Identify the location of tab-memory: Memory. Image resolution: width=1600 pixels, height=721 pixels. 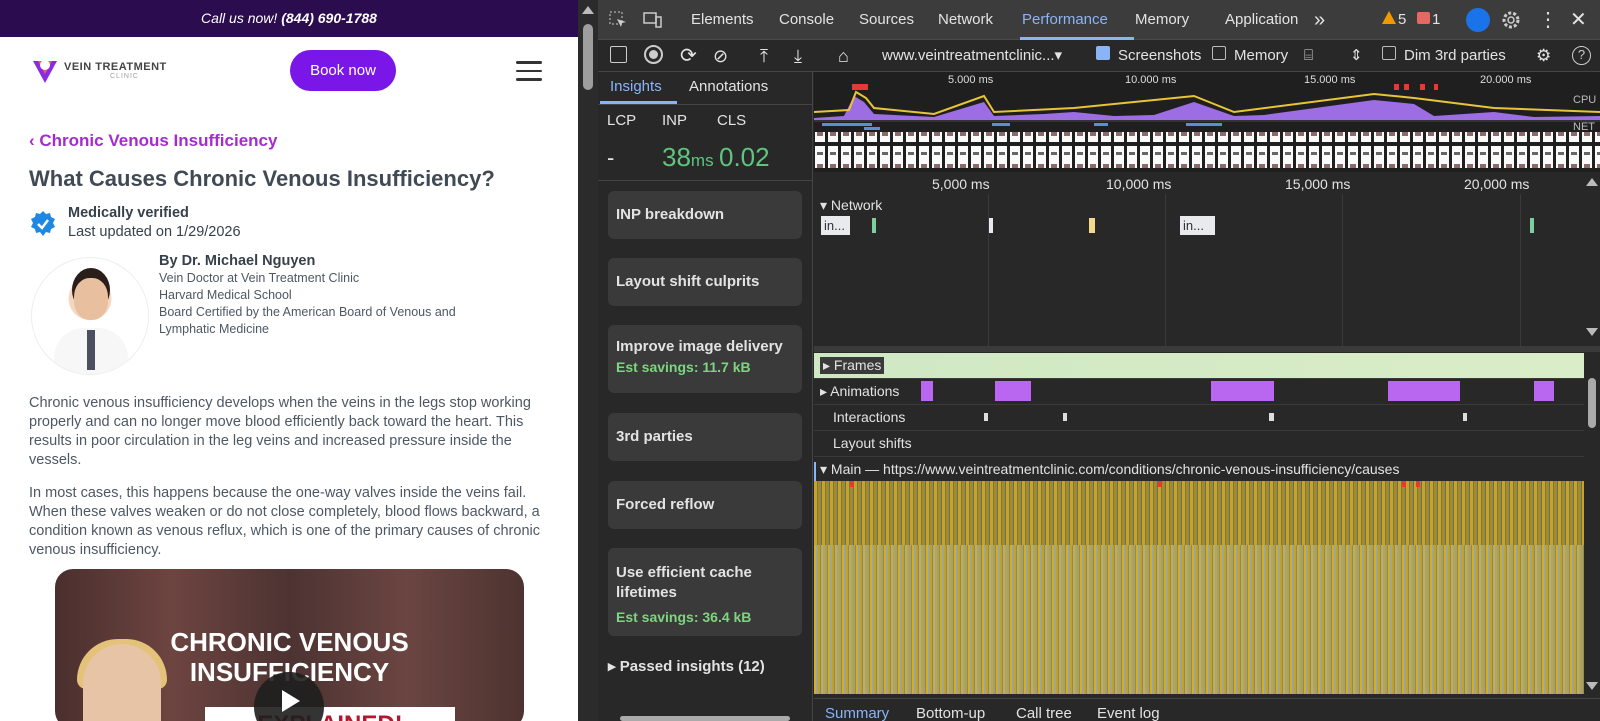
(1162, 20).